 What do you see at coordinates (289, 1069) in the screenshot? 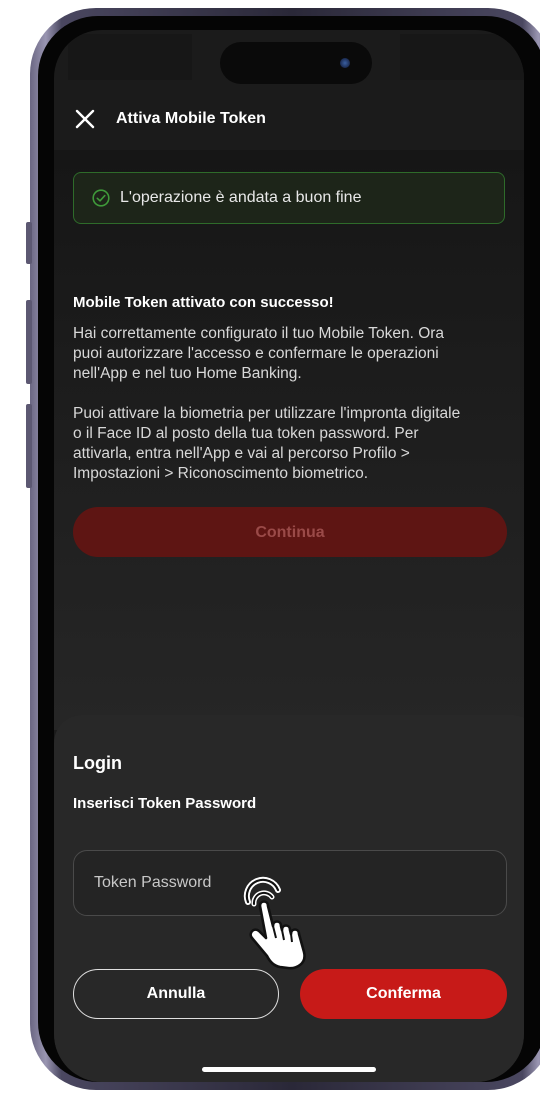
I see `home-indicator` at bounding box center [289, 1069].